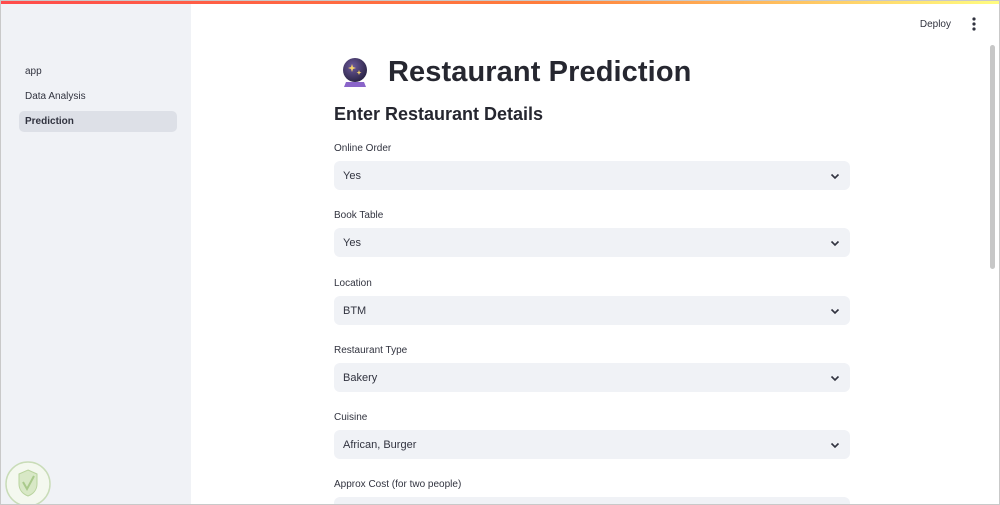 Image resolution: width=1000 pixels, height=505 pixels. I want to click on location-select: BTM, so click(592, 310).